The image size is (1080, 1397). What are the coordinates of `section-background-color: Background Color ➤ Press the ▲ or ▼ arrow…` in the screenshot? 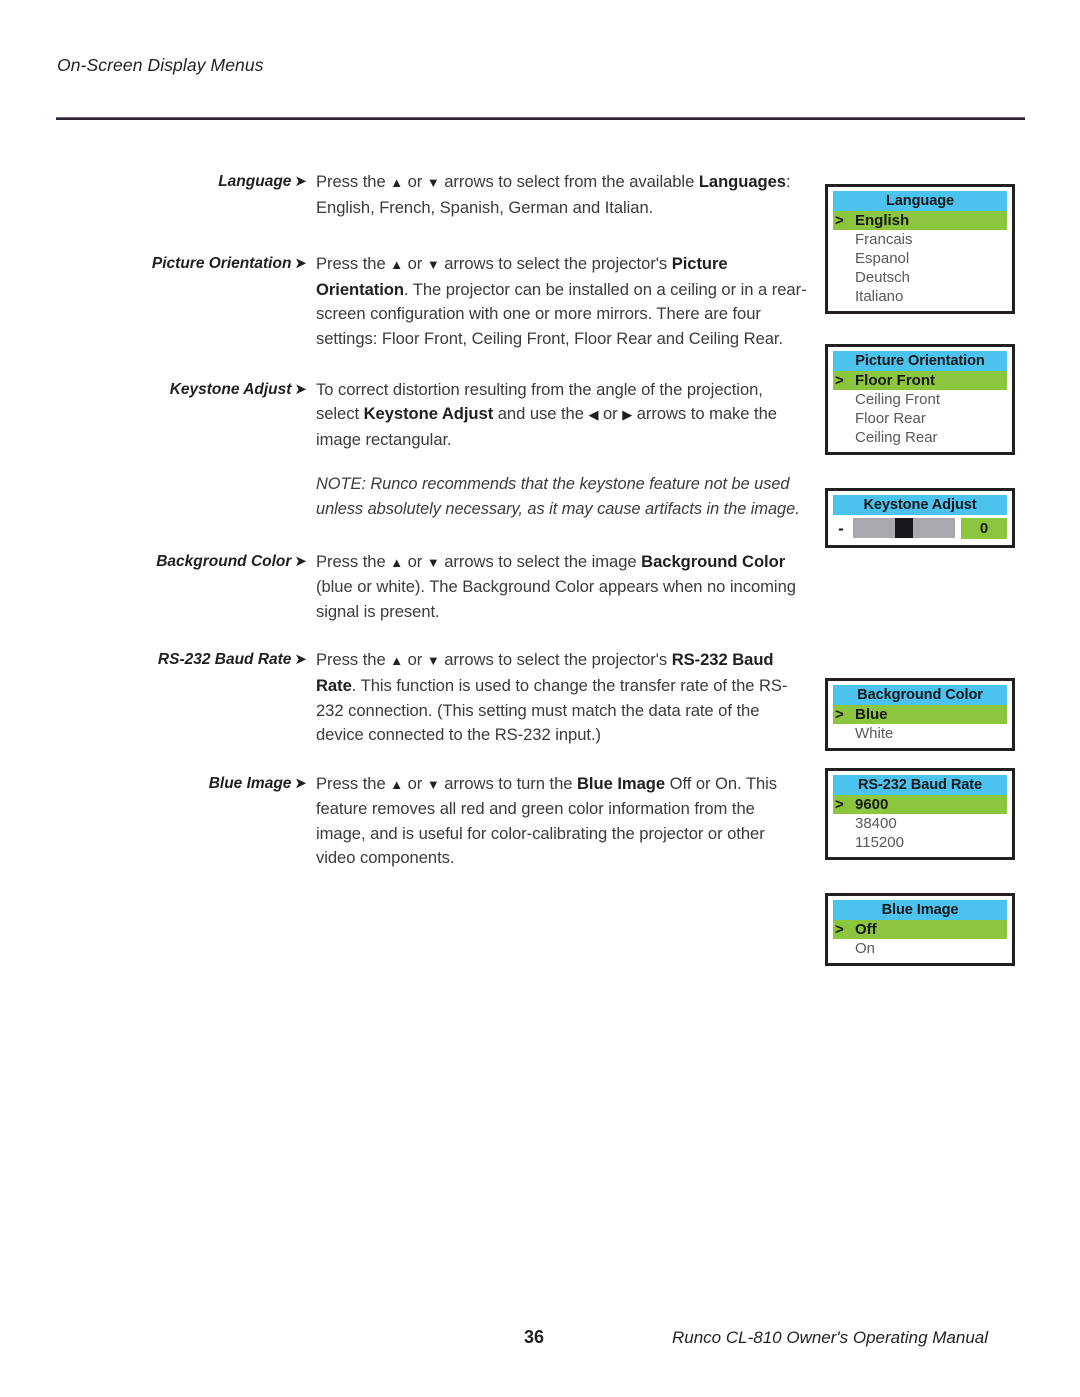 It's located at (540, 587).